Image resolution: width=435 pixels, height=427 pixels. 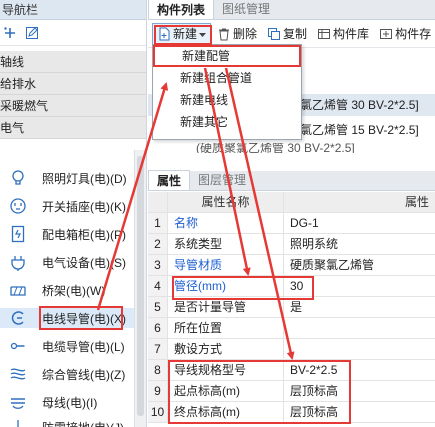 What do you see at coordinates (226, 328) in the screenshot?
I see `property-name: 所在位置` at bounding box center [226, 328].